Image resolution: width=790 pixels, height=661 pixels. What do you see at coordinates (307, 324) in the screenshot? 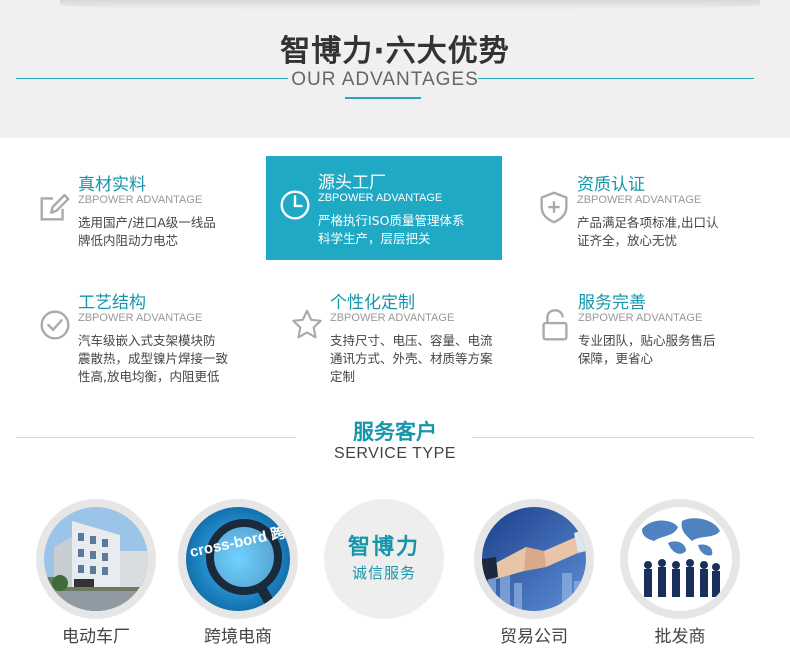
I see `star-icon` at bounding box center [307, 324].